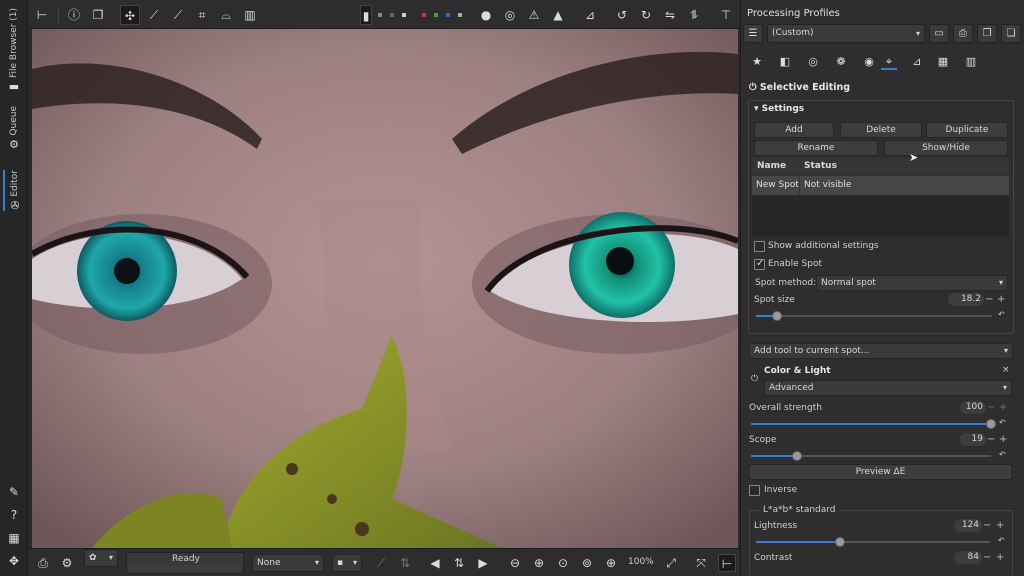 This screenshot has height=576, width=1024. What do you see at coordinates (130, 15) in the screenshot?
I see `hand-icon: ✣` at bounding box center [130, 15].